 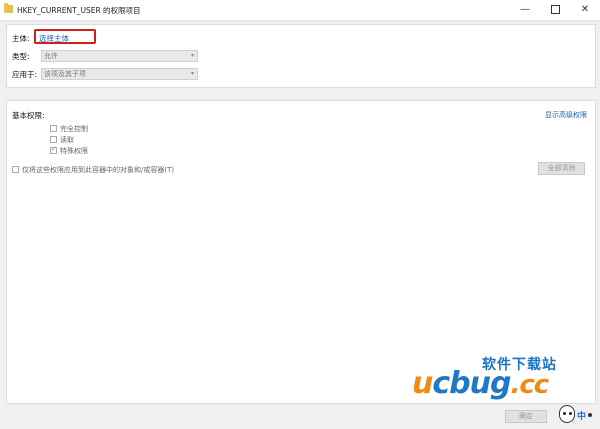 I want to click on full-control-label: 完全控制, so click(x=74, y=129).